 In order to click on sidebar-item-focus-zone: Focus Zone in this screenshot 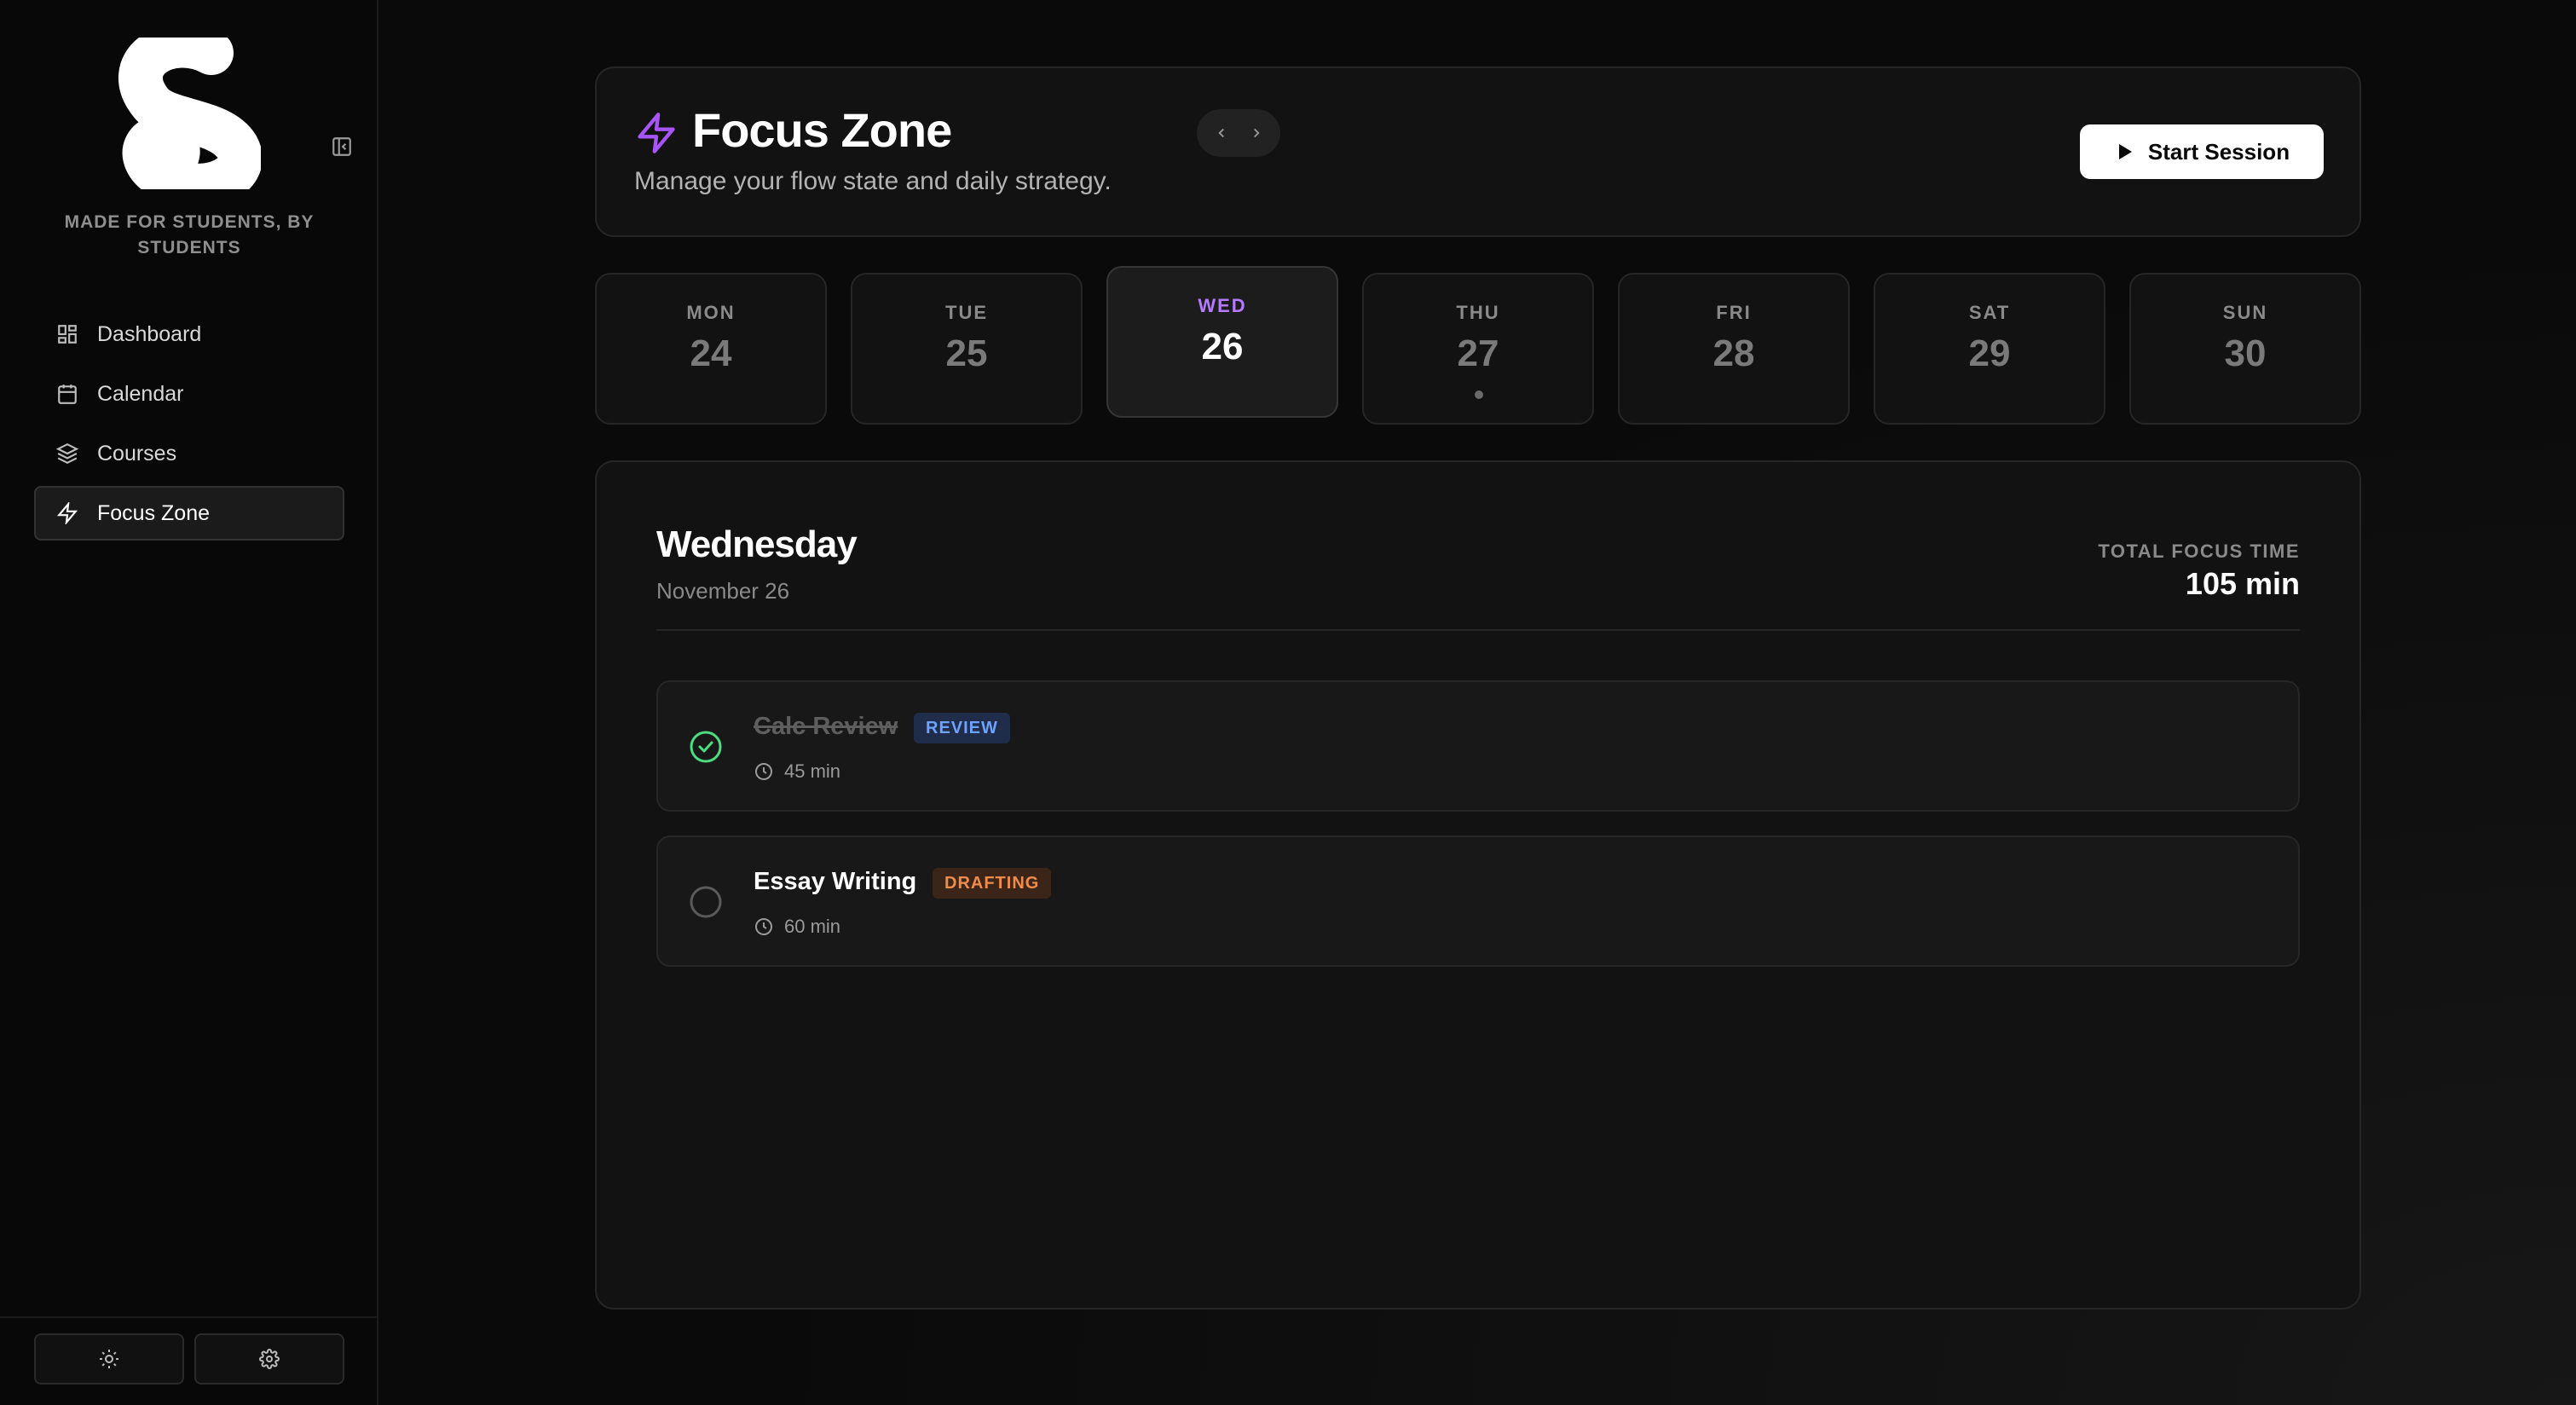, I will do `click(189, 513)`.